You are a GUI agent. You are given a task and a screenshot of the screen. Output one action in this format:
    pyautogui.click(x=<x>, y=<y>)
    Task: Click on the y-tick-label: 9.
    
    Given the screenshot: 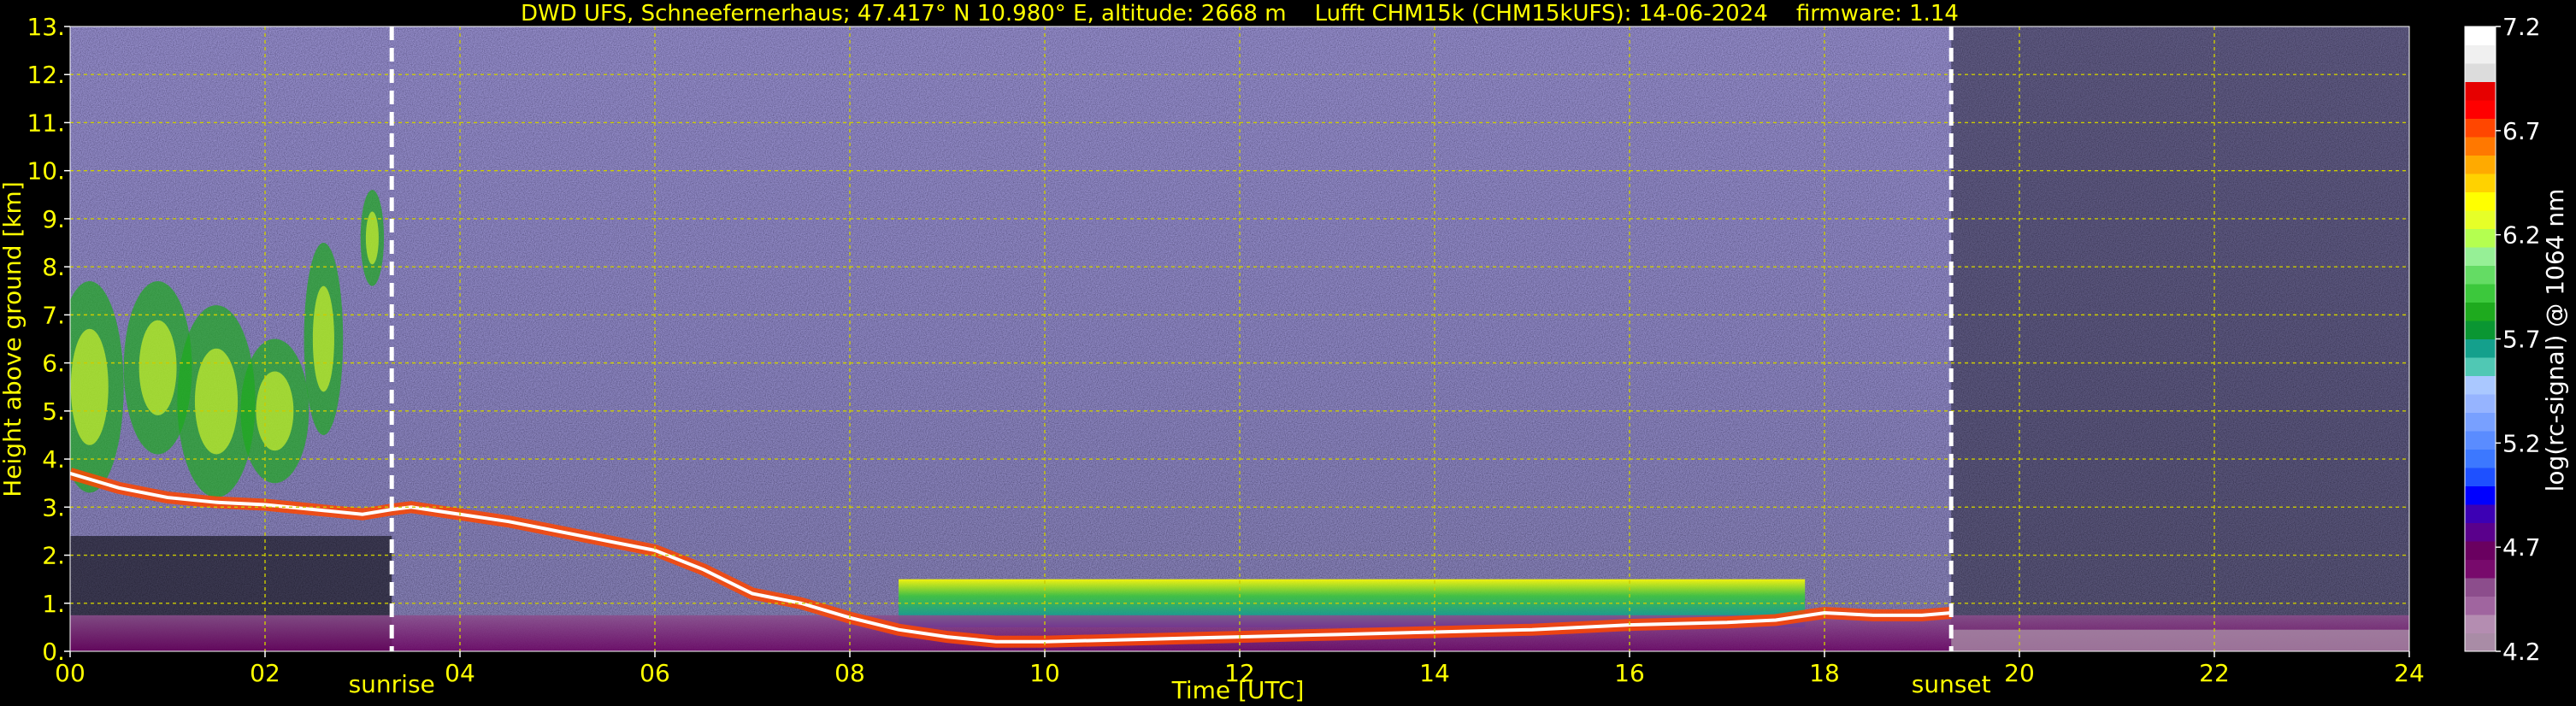 What is the action you would take?
    pyautogui.click(x=53, y=219)
    